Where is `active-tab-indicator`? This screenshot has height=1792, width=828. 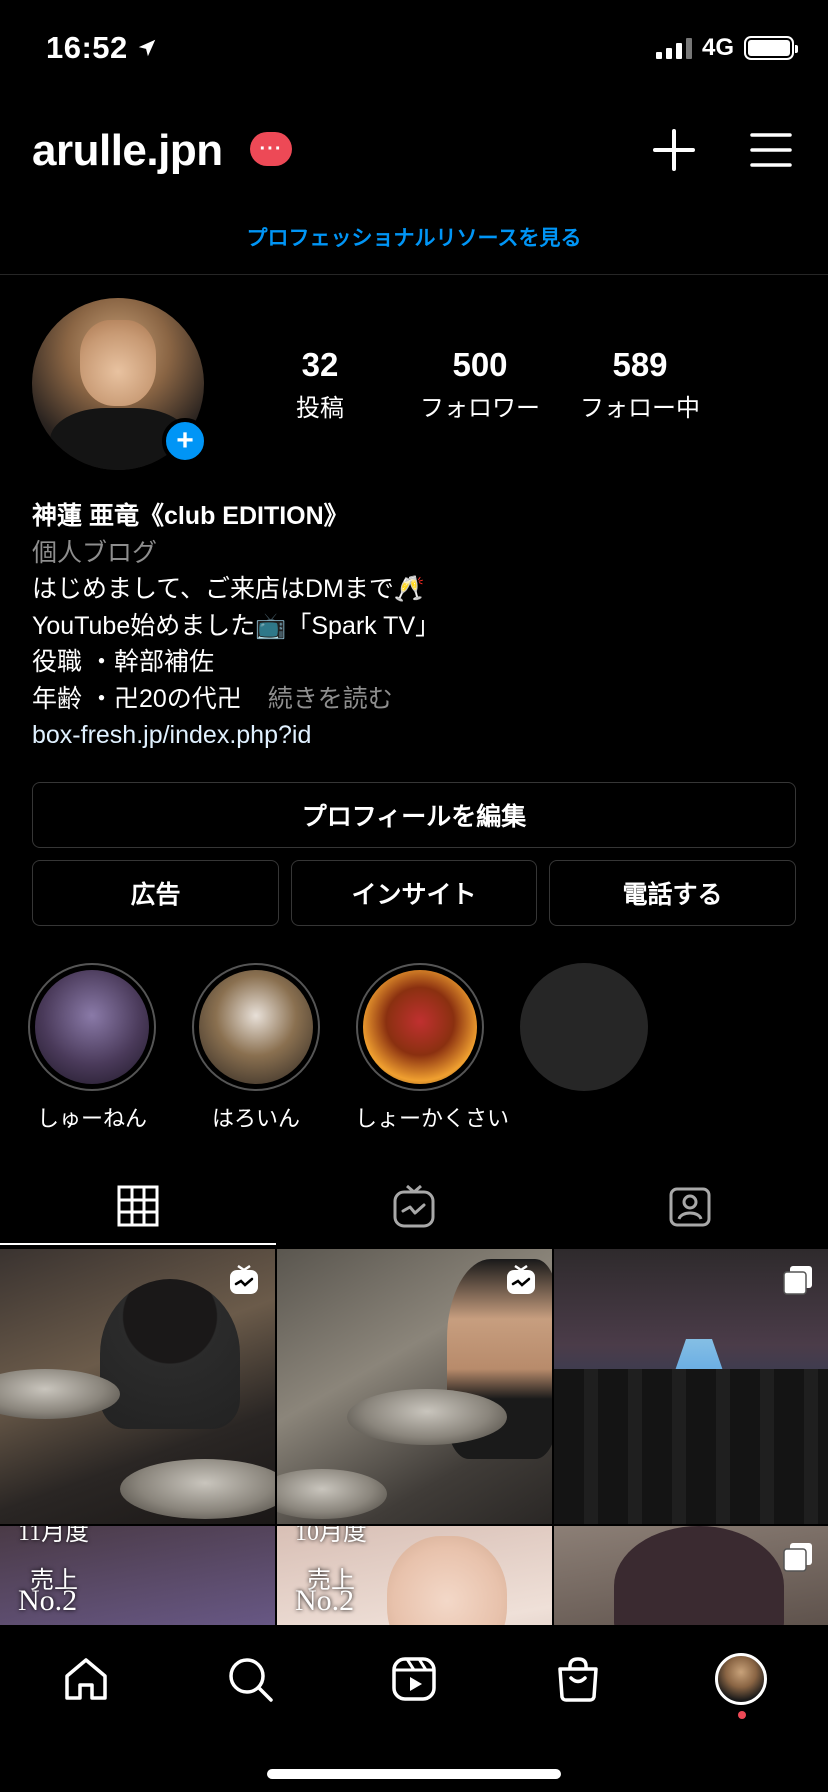 active-tab-indicator is located at coordinates (138, 1244).